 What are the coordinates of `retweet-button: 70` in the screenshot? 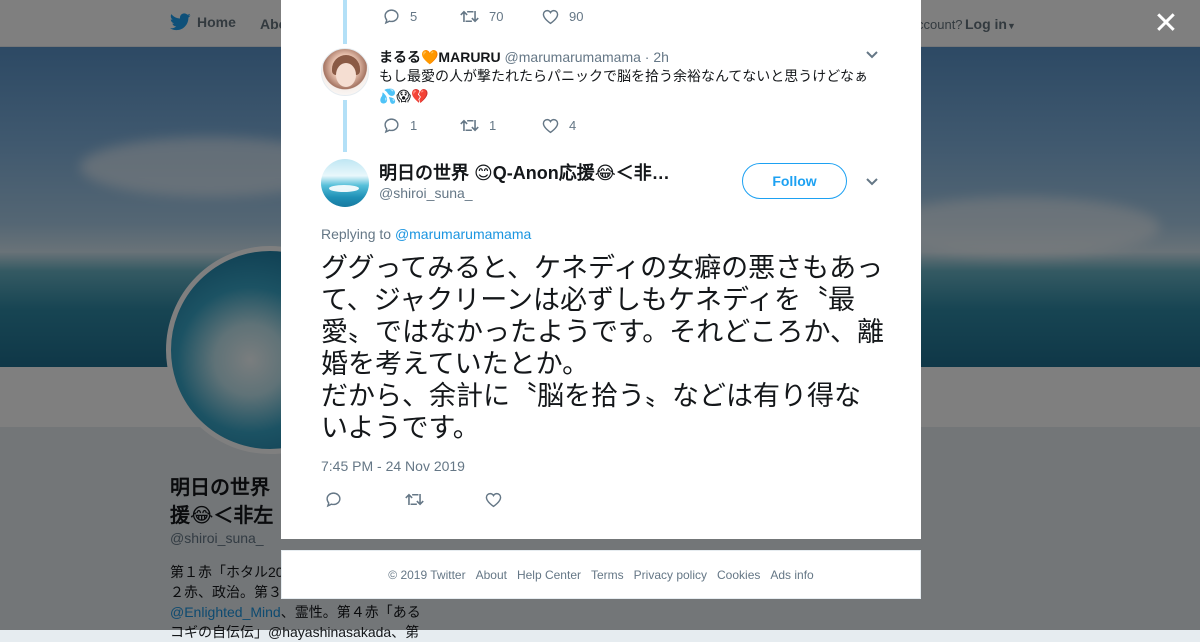 It's located at (501, 16).